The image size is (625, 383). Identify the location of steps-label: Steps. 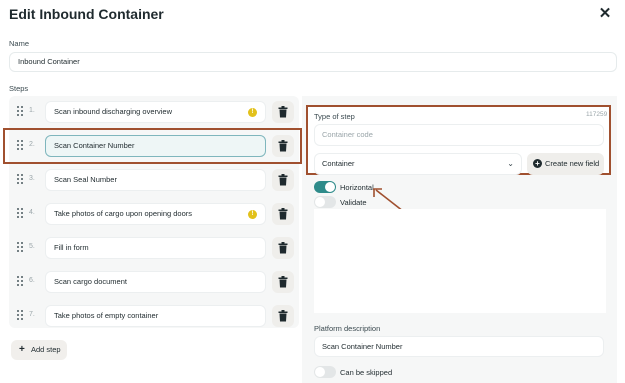
(19, 88).